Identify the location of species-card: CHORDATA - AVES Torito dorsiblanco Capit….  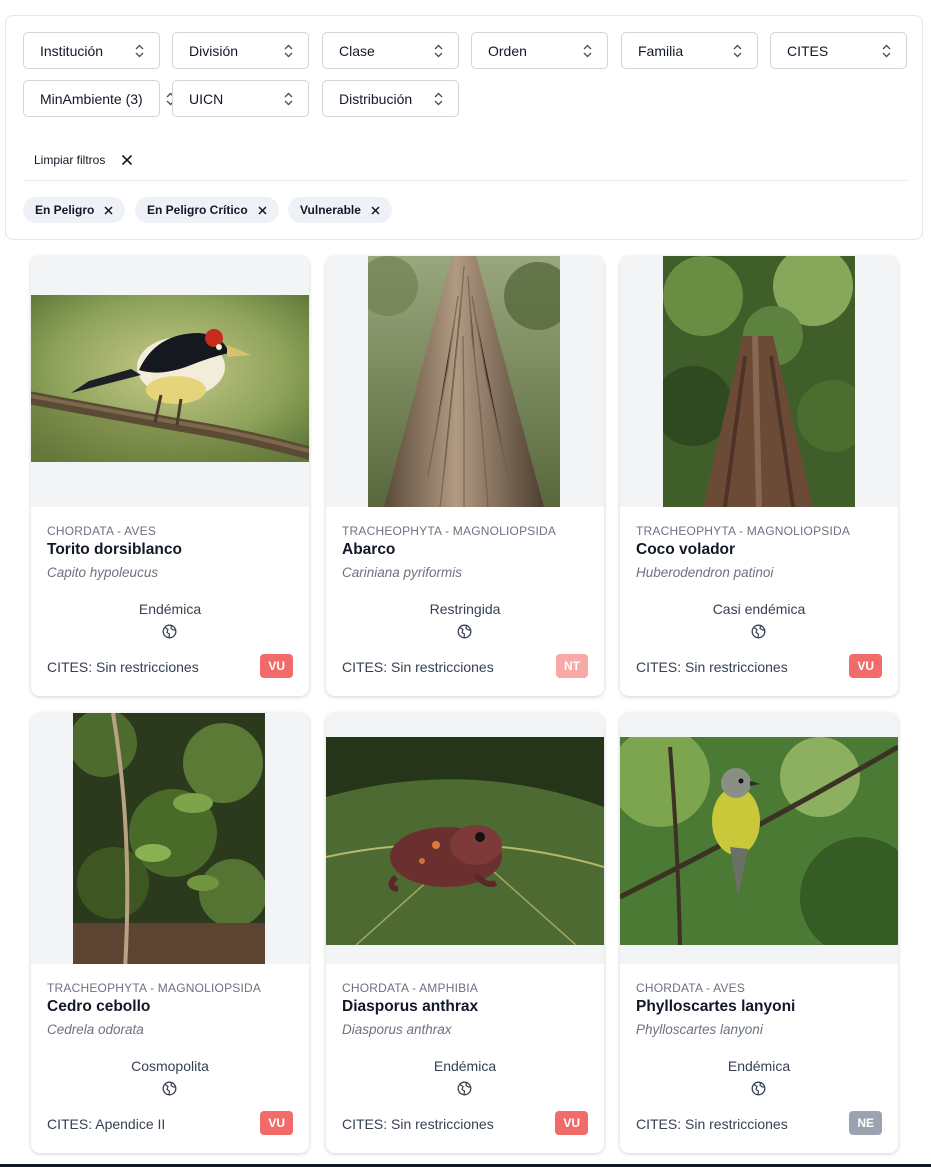
(170, 476).